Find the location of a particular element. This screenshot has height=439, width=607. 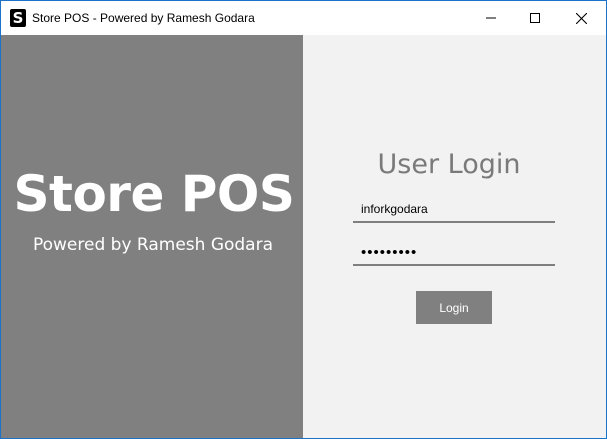

username-field is located at coordinates (454, 209).